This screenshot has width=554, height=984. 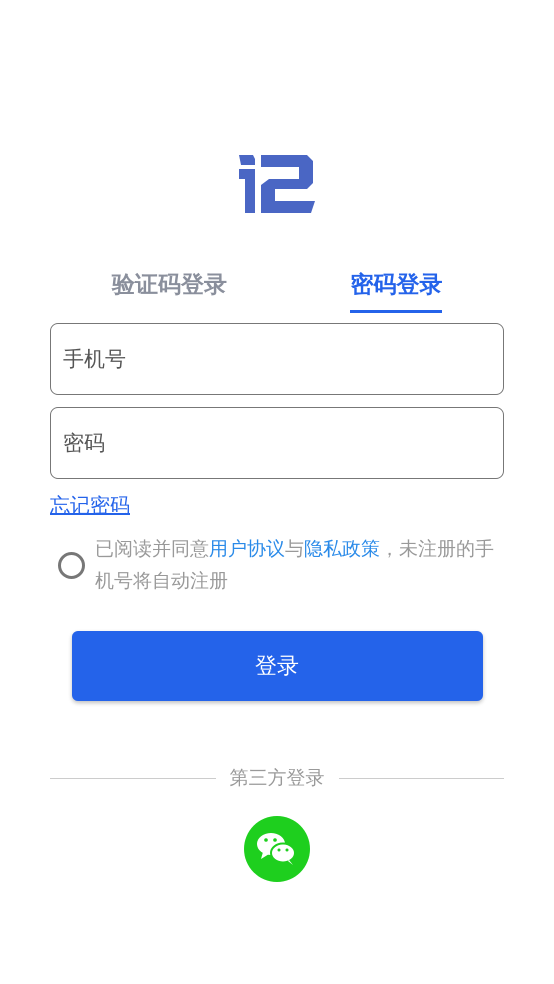 What do you see at coordinates (277, 778) in the screenshot?
I see `third-party-label: 第三方登录` at bounding box center [277, 778].